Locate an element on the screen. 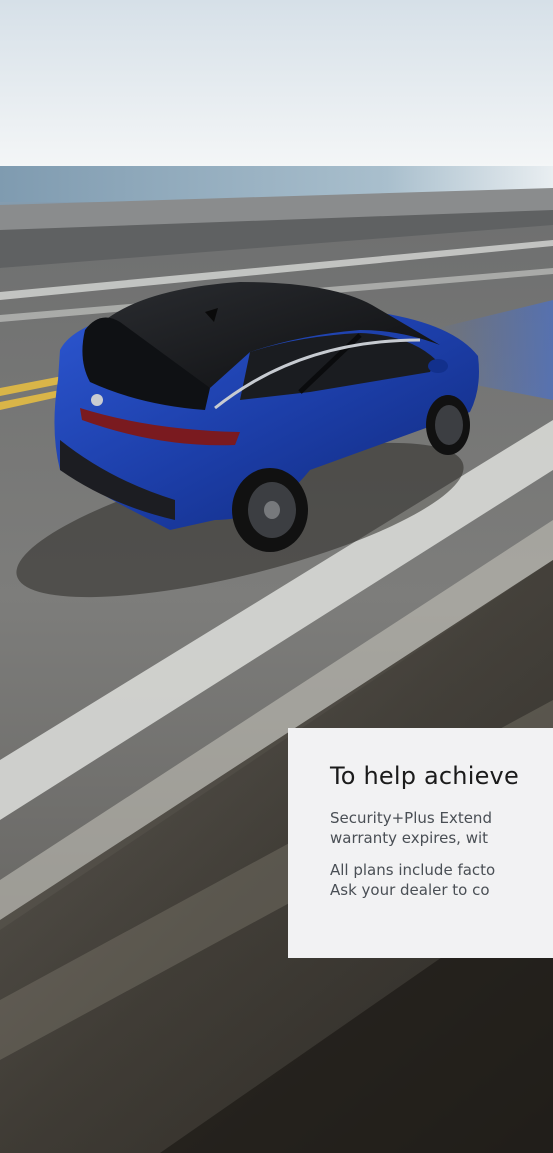 The image size is (553, 1153). sky is located at coordinates (276, 84).